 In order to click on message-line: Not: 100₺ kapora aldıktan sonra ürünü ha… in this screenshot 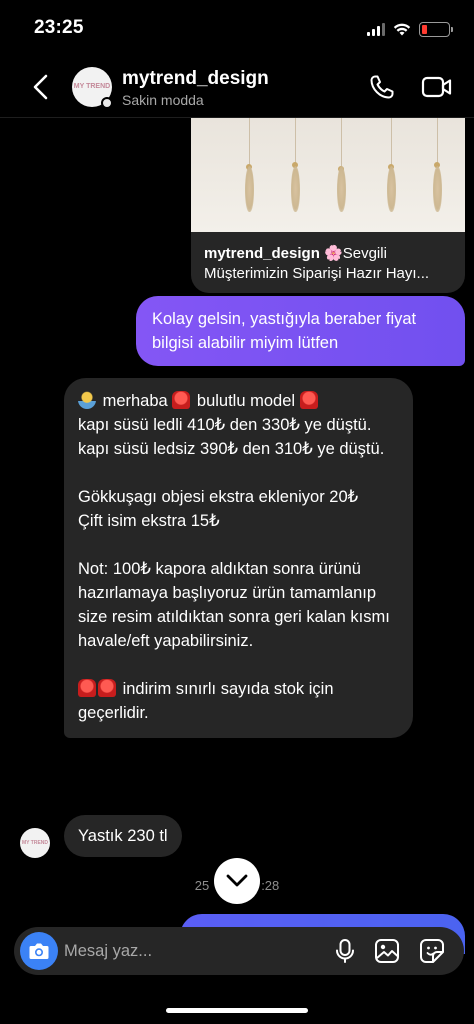, I will do `click(234, 605)`.